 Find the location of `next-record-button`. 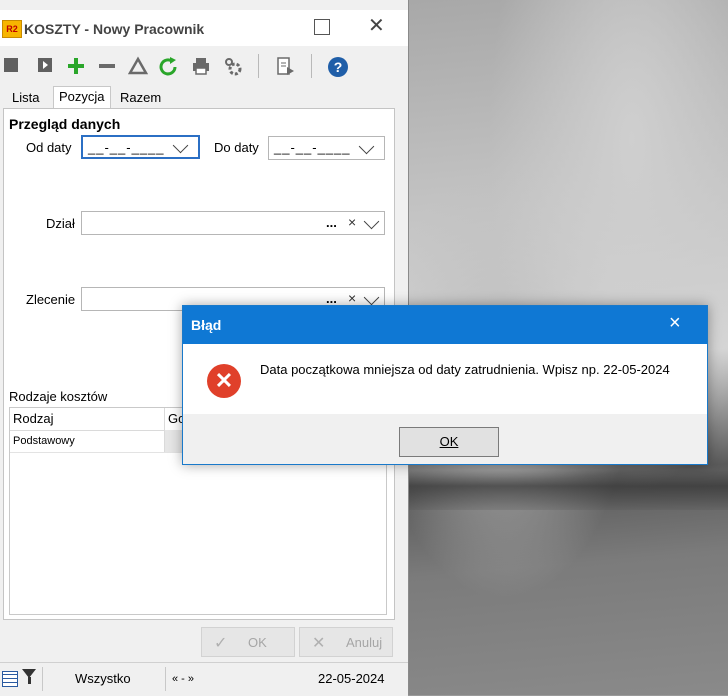

next-record-button is located at coordinates (45, 65).